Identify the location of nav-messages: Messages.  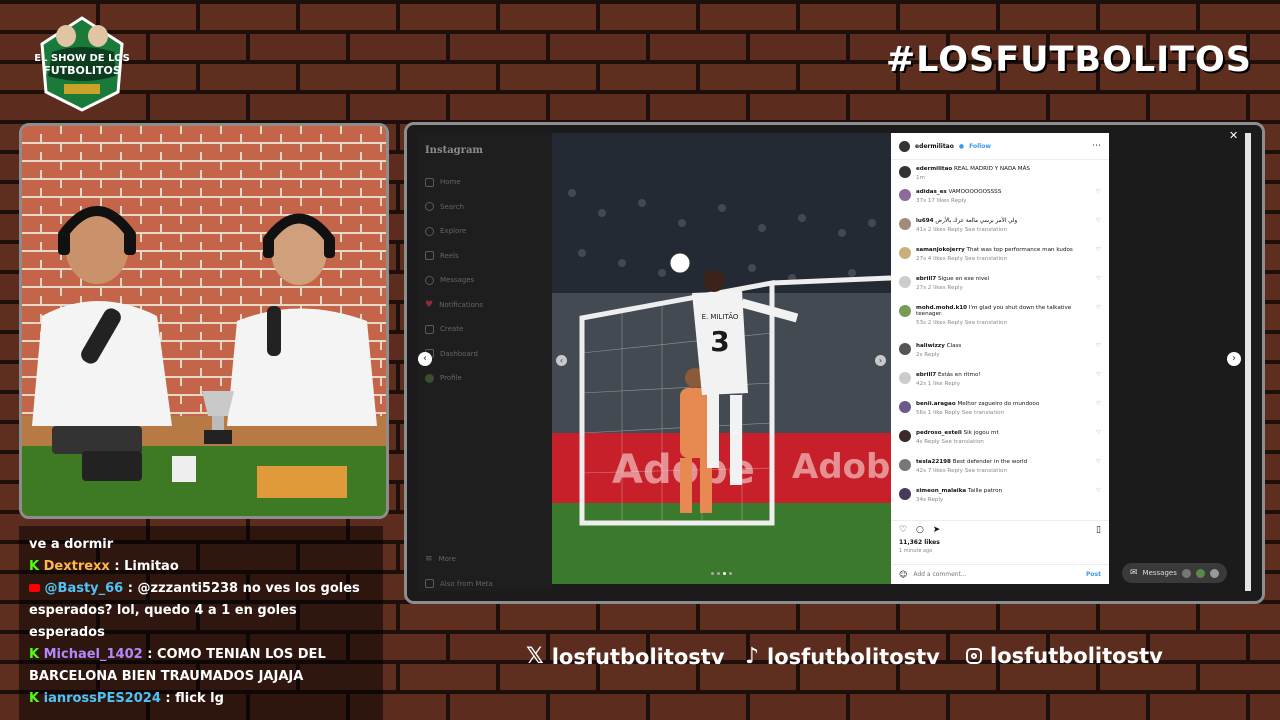
(484, 280).